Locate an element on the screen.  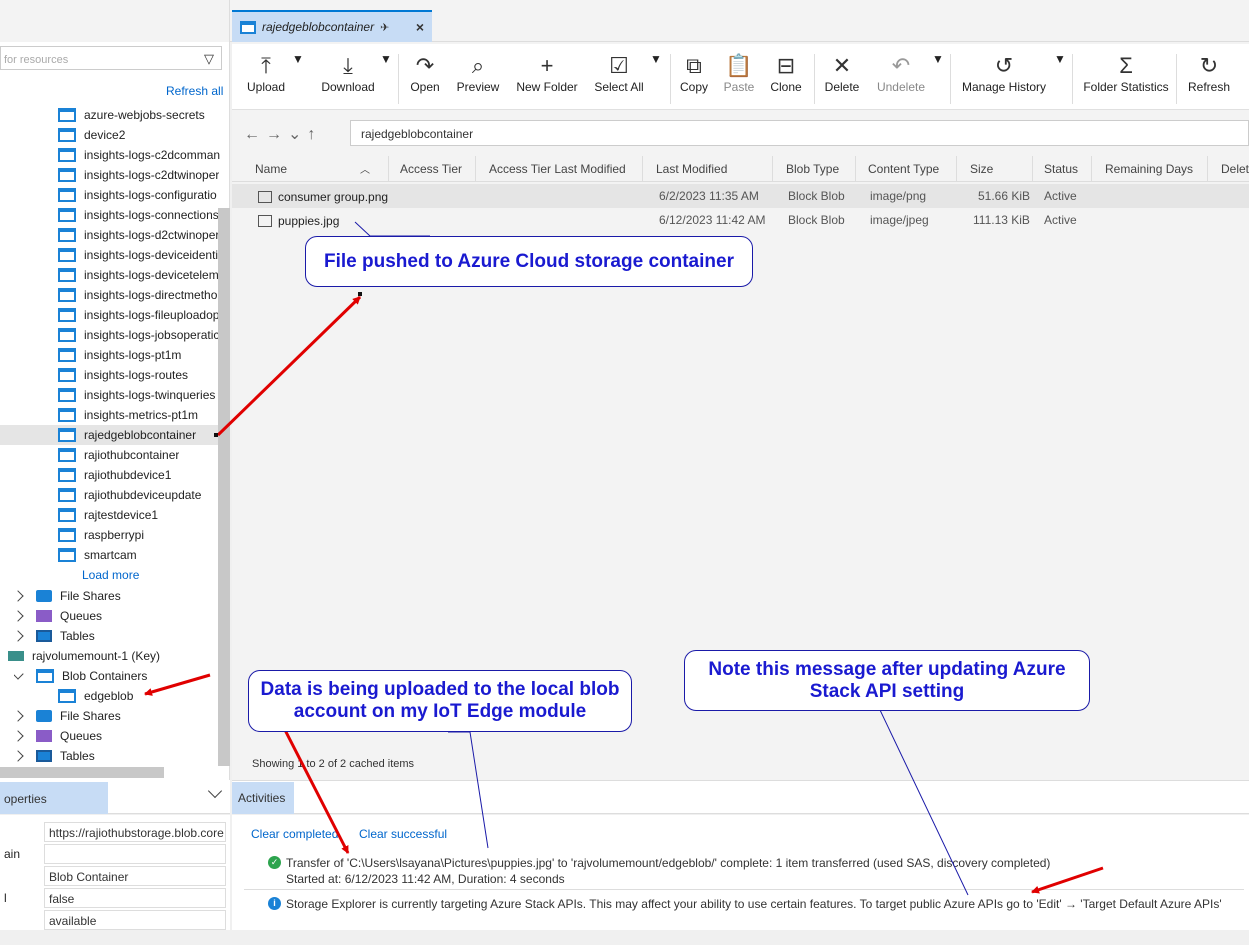
tree-item-label: rajtestdevice1 is located at coordinates (121, 515).